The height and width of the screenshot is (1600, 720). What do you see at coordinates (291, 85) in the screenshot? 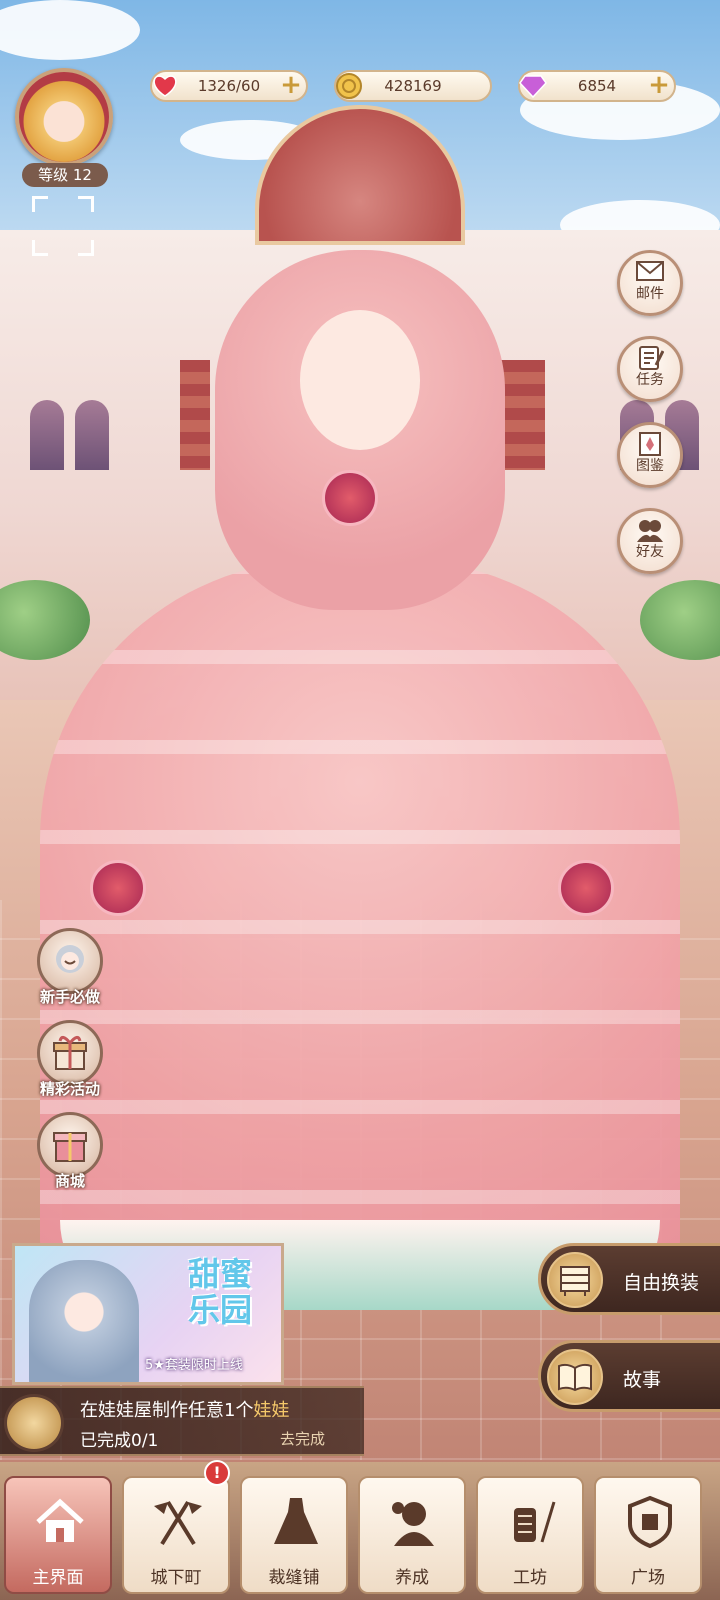
I see `add-stamina-button: +` at bounding box center [291, 85].